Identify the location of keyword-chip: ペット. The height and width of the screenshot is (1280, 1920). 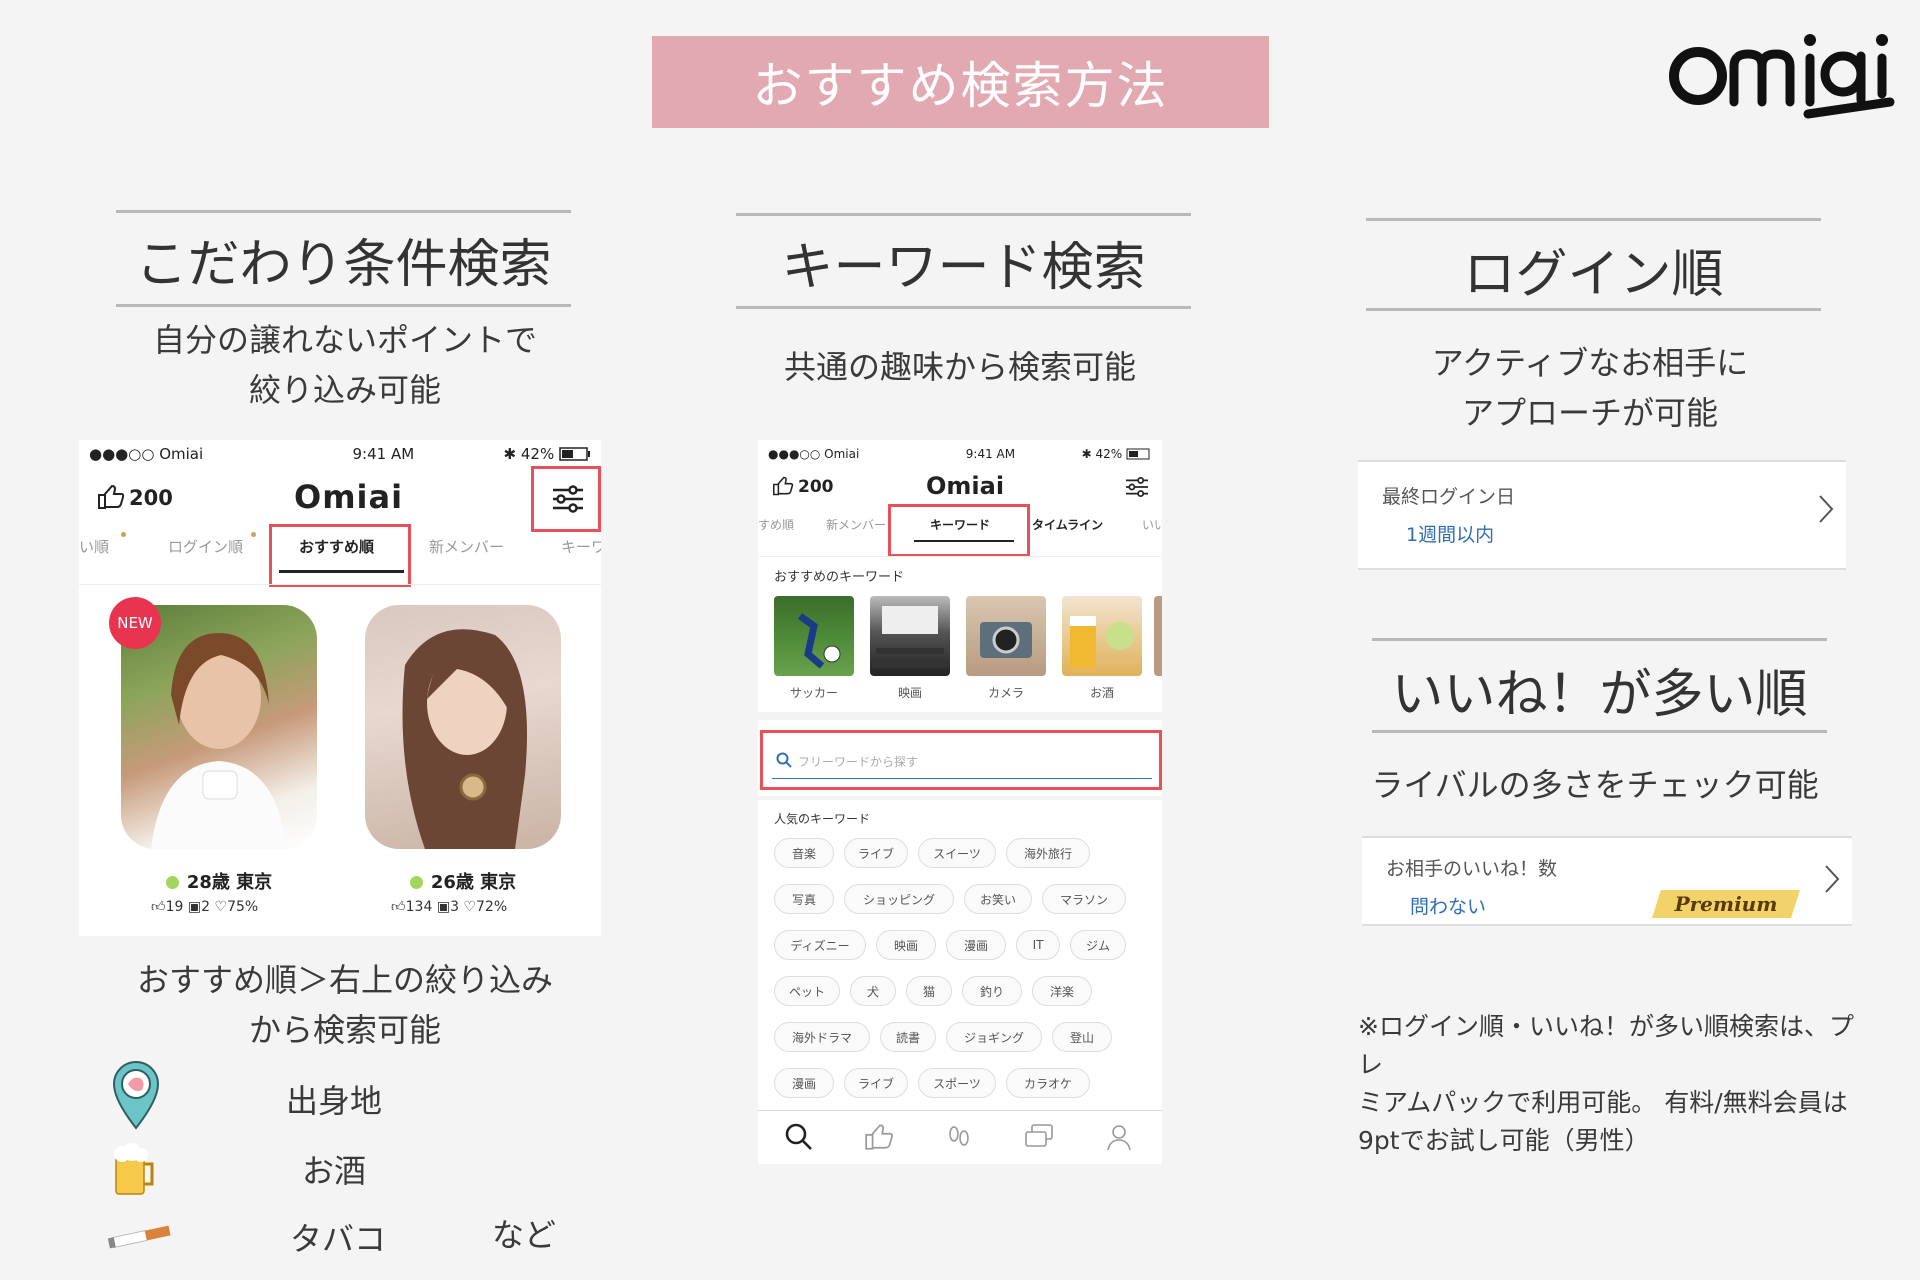
(807, 991).